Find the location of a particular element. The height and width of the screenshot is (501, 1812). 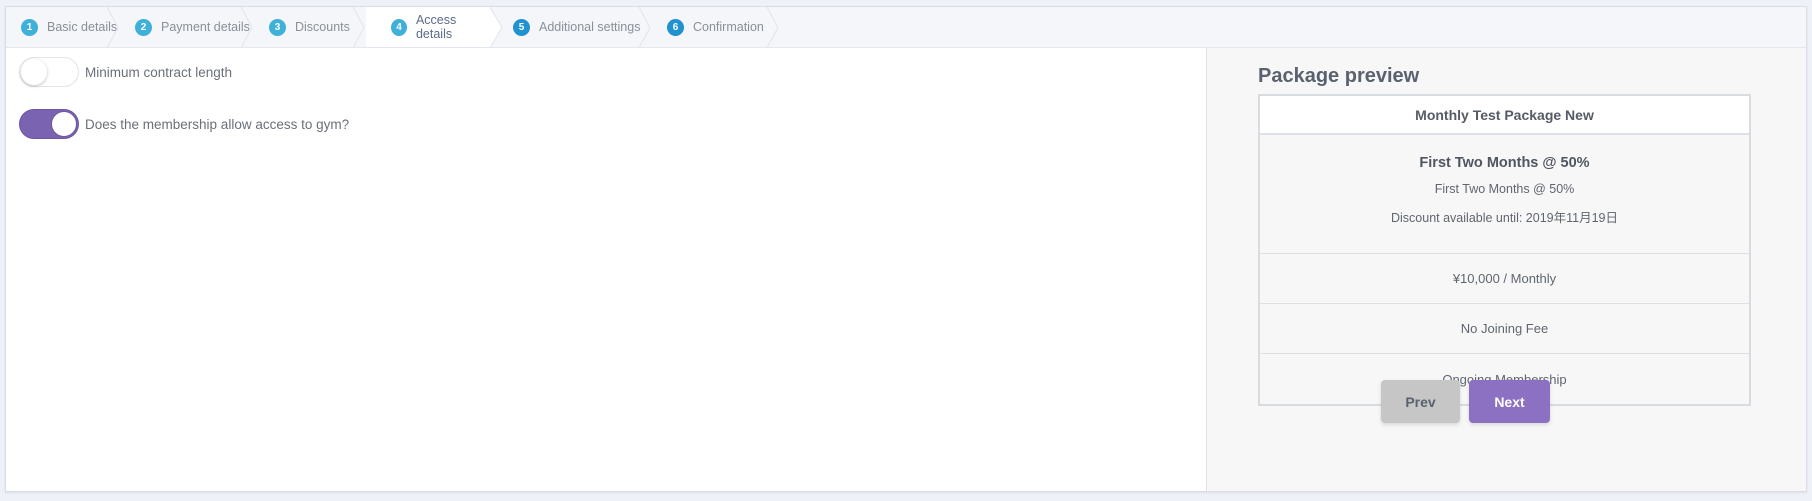

gym-access-row: Does the membership allow access to gym? is located at coordinates (184, 124).